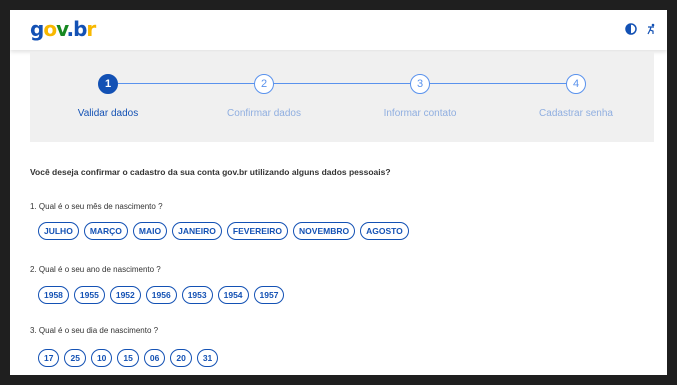  I want to click on question-2-label: 2. Qual é o seu ano de nascimento ?, so click(95, 269).